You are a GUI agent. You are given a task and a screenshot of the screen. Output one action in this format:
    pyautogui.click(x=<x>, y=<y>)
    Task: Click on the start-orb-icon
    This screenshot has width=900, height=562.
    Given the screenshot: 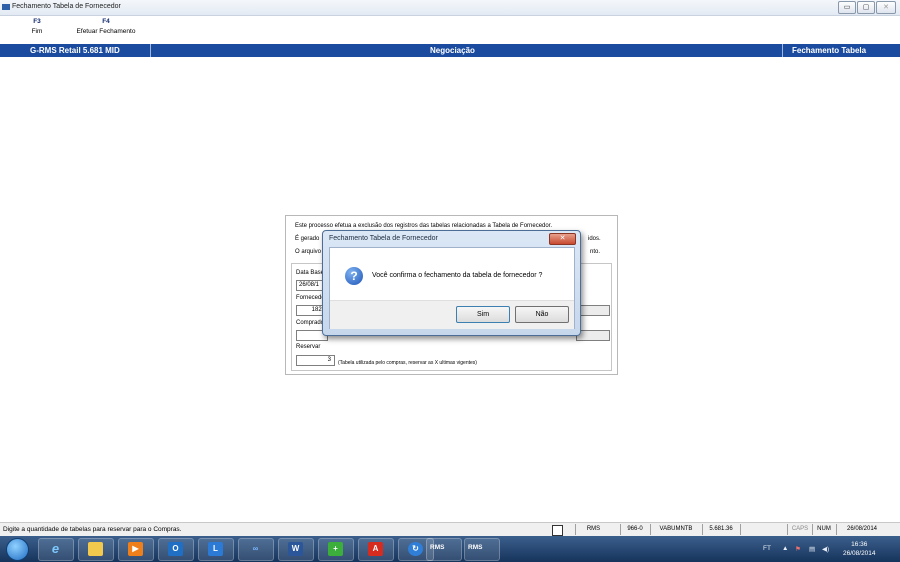 What is the action you would take?
    pyautogui.click(x=17, y=549)
    